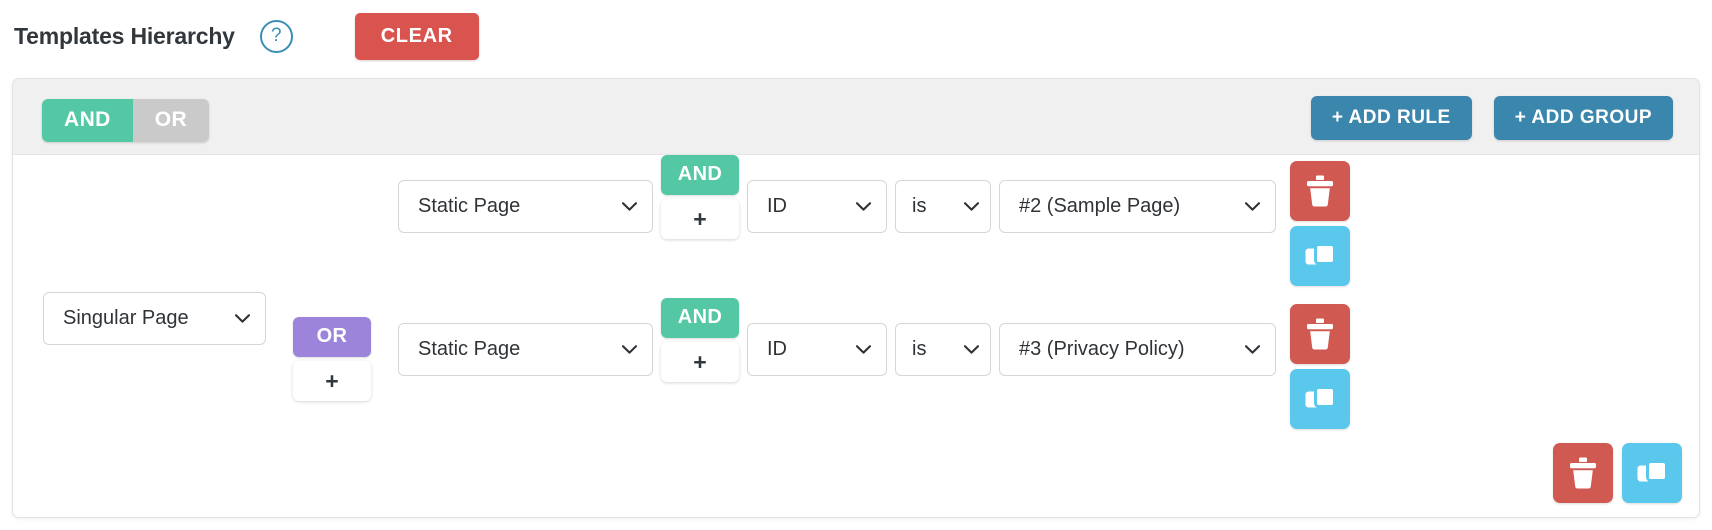 The image size is (1712, 530). I want to click on rule-value-select: #3 (Privacy Policy), so click(1137, 349).